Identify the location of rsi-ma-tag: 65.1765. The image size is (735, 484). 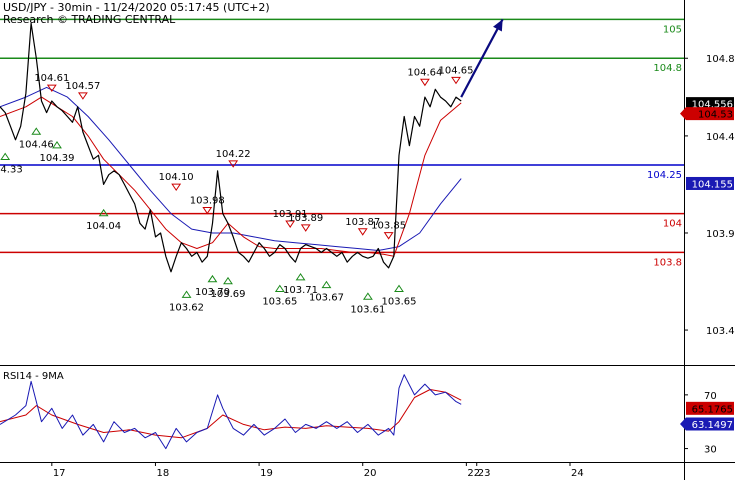
(710, 408).